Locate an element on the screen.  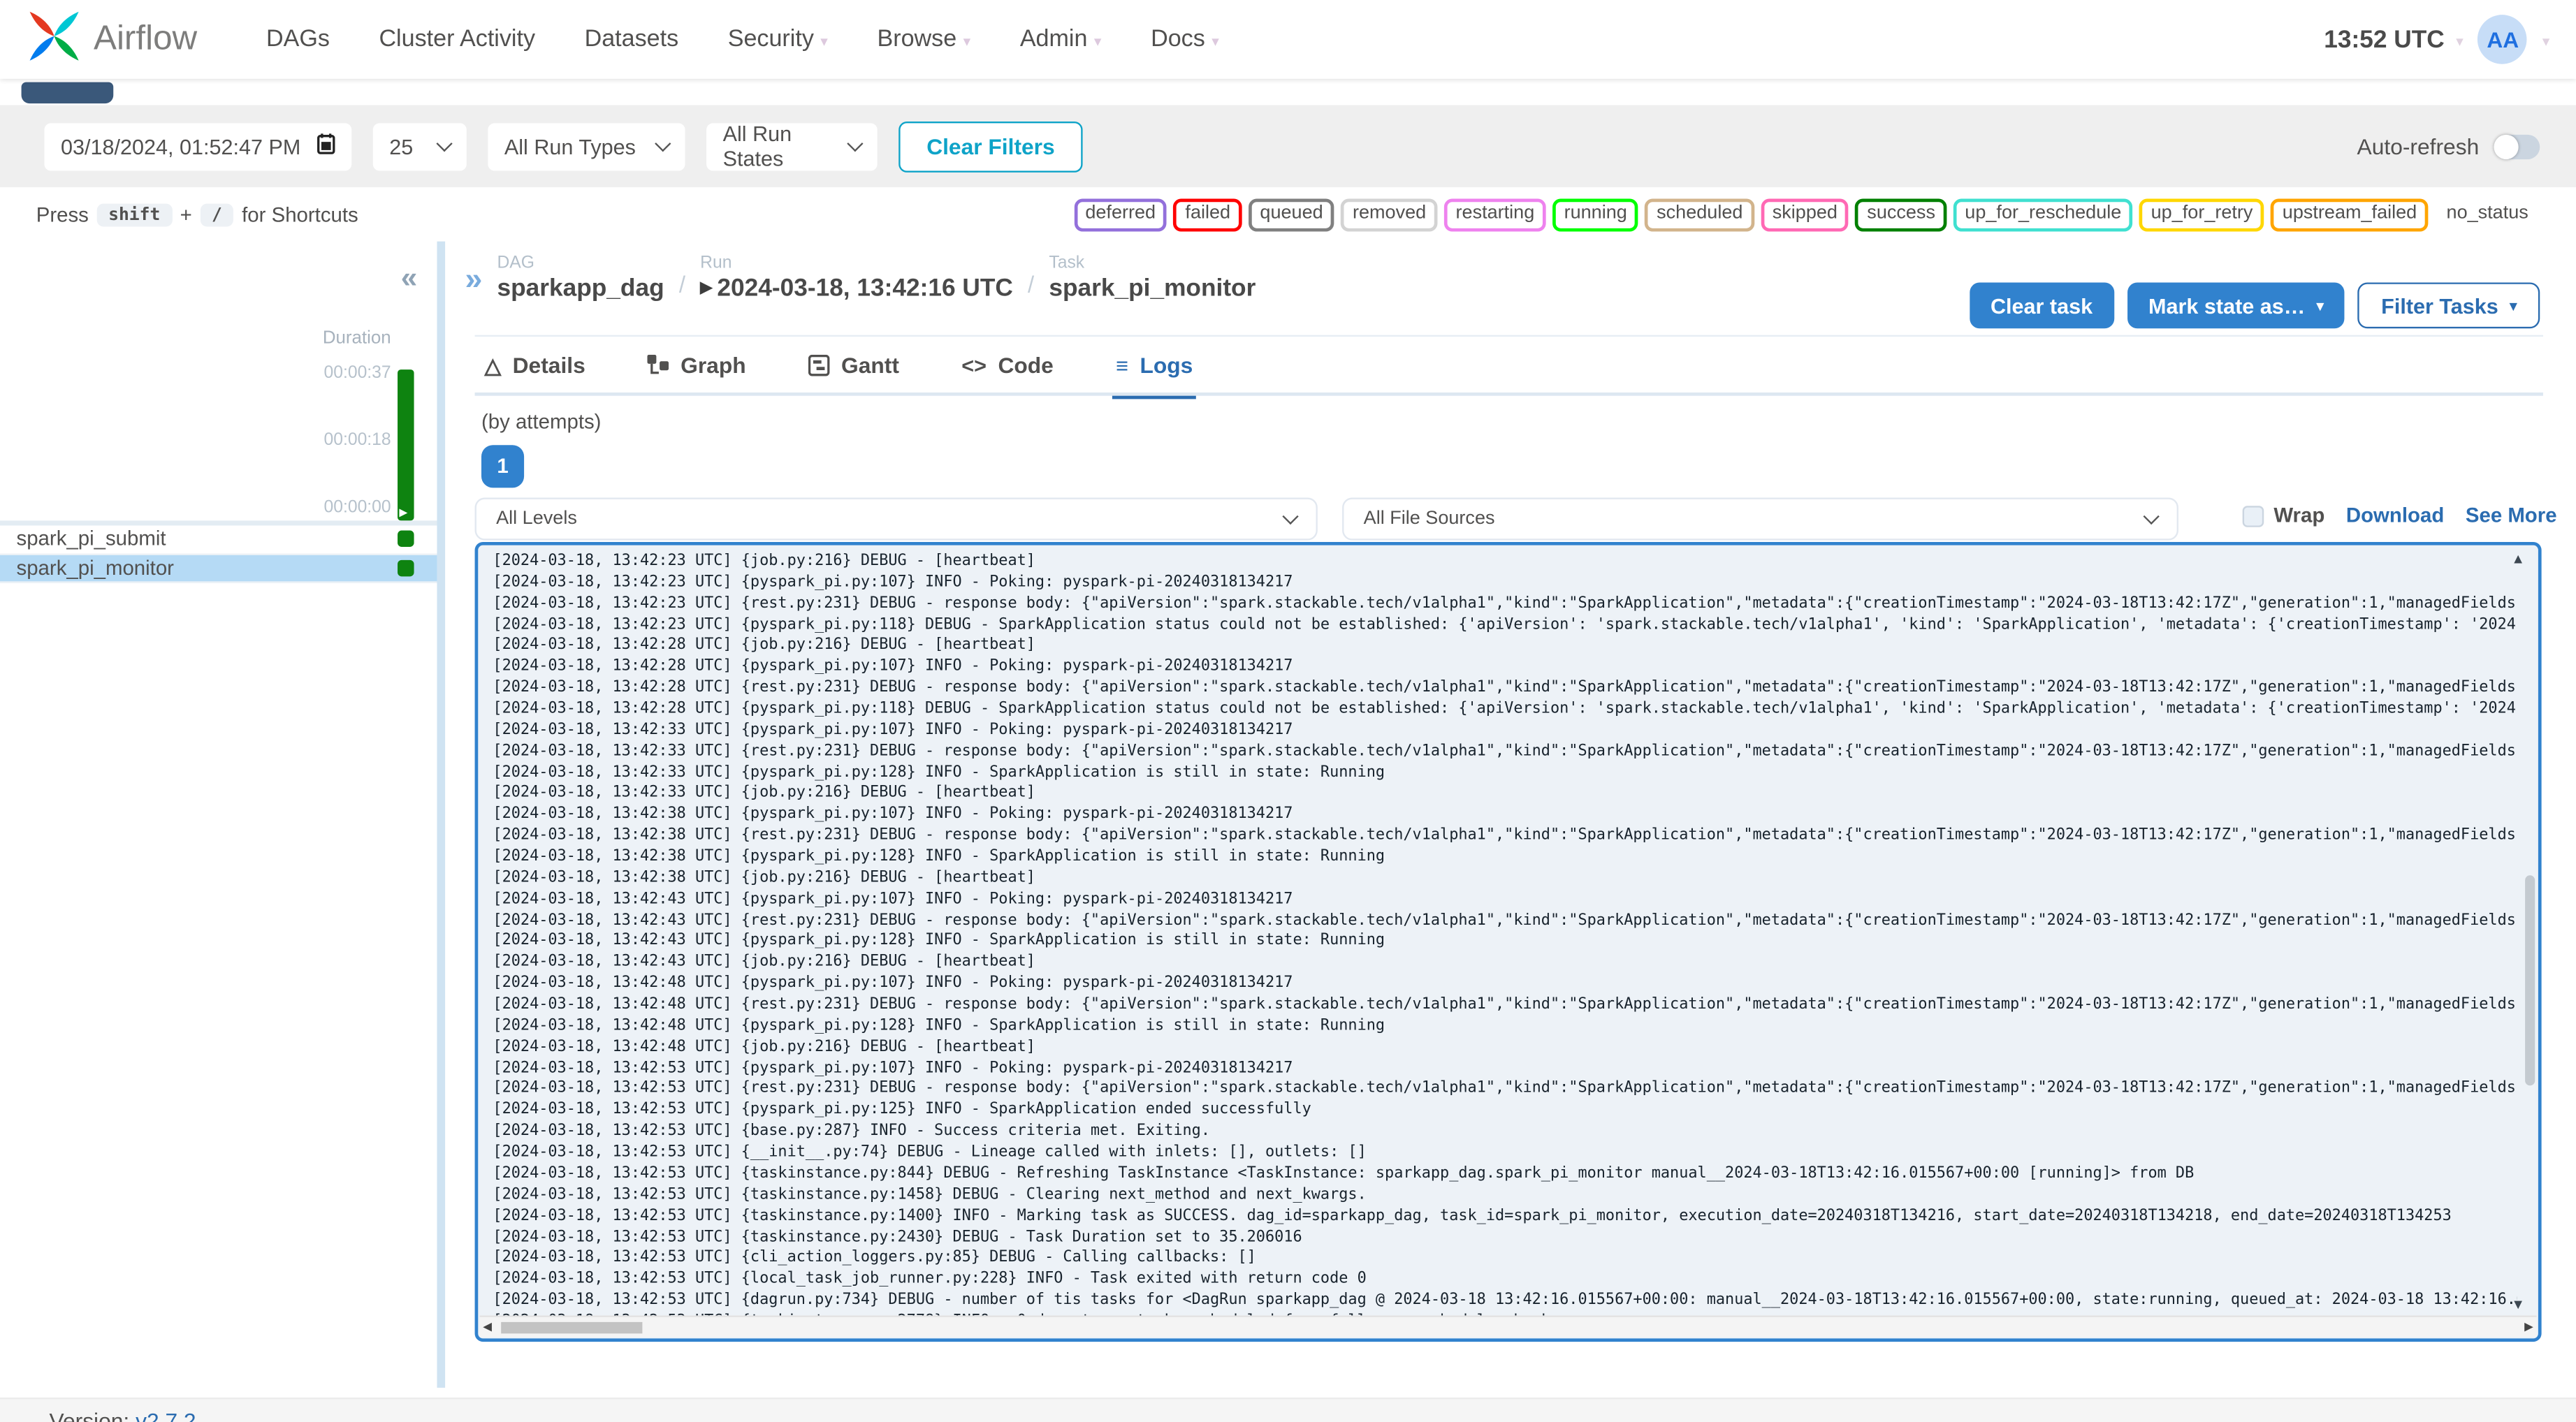
breadcrumb-task: spark_pi_monitor is located at coordinates (1152, 288).